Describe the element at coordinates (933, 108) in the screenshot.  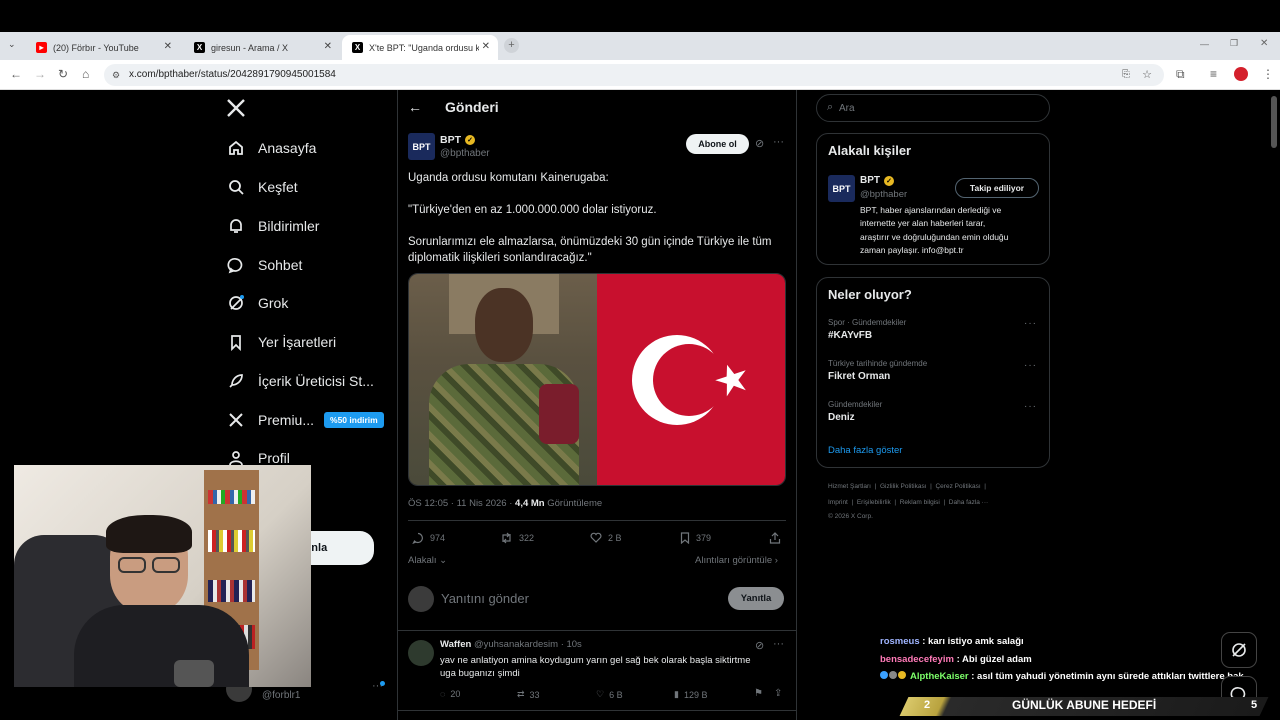
I see `search-box: ⌕ Ara` at that location.